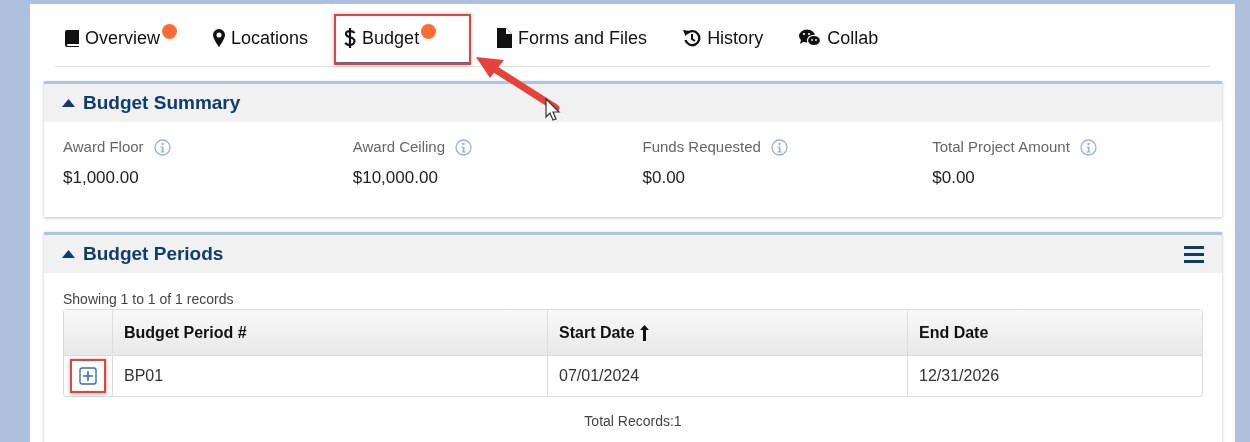 This screenshot has height=442, width=1250. What do you see at coordinates (728, 376) in the screenshot?
I see `table-cell: 07/01/2024` at bounding box center [728, 376].